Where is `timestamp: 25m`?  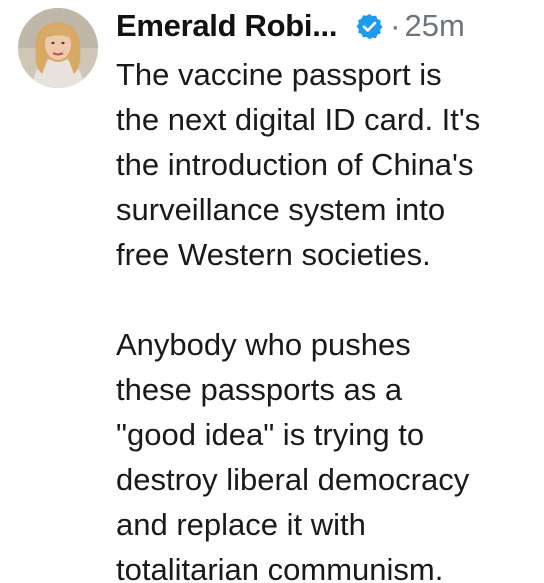 timestamp: 25m is located at coordinates (435, 26).